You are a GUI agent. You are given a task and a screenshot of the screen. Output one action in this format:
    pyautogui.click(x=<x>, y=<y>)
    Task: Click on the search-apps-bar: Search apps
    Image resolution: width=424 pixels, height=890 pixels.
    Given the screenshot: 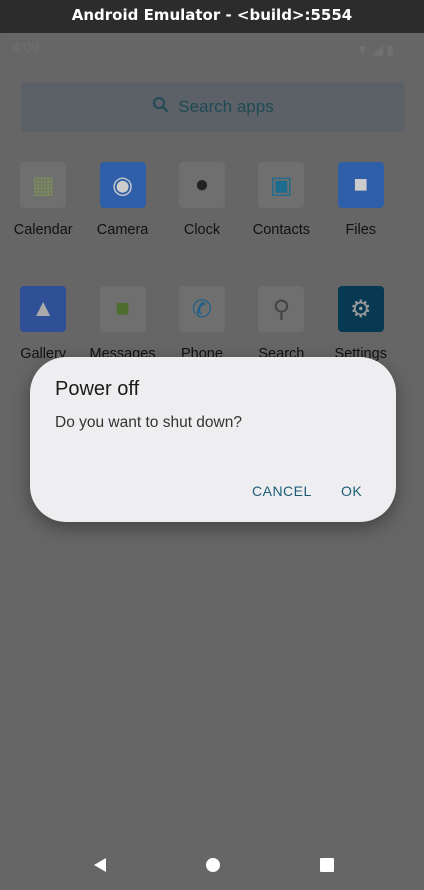 What is the action you would take?
    pyautogui.click(x=213, y=107)
    